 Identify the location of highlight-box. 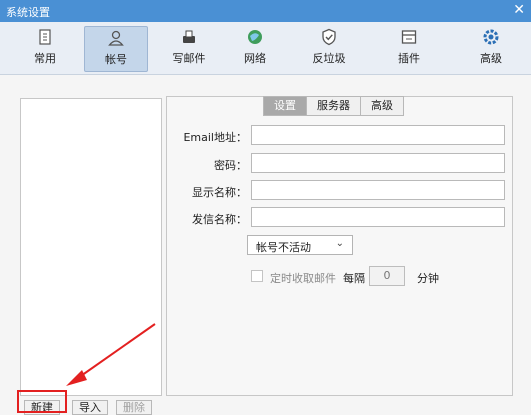
(42, 401).